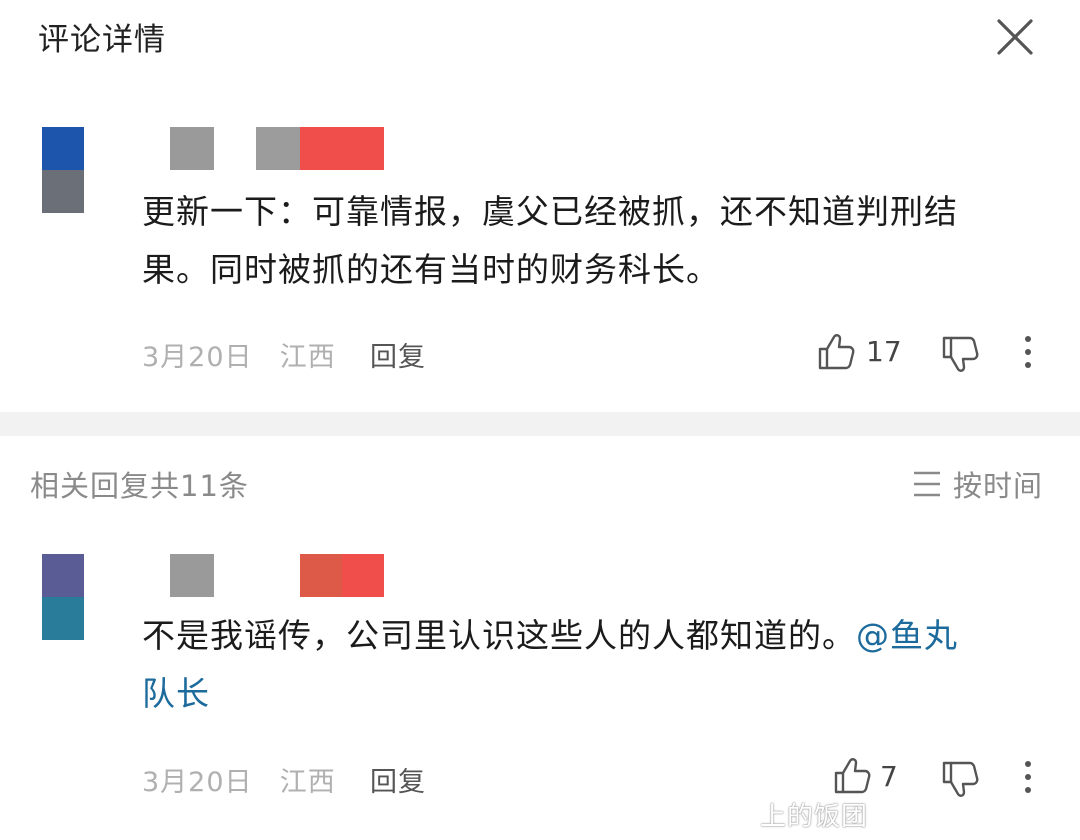 The width and height of the screenshot is (1080, 840). Describe the element at coordinates (550, 211) in the screenshot. I see `comment-line: 更新一下：可靠情报，虞父已经被抓，还不知道判刑结` at that location.